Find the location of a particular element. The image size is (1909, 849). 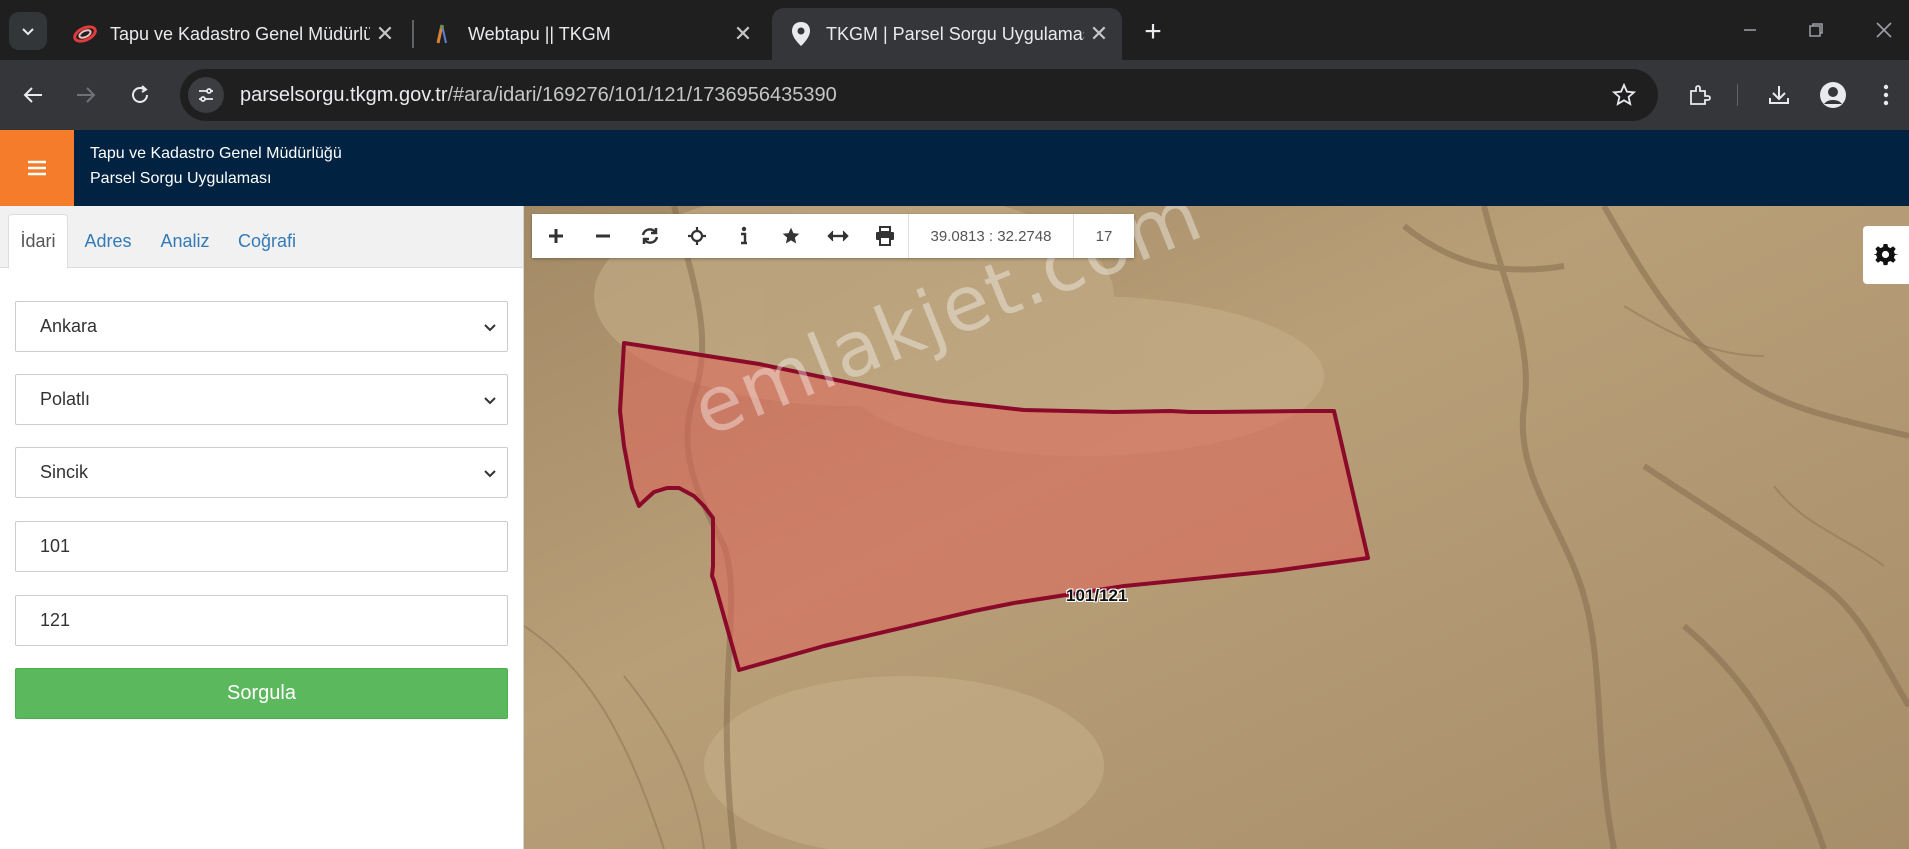

map-pin-icon is located at coordinates (801, 34).